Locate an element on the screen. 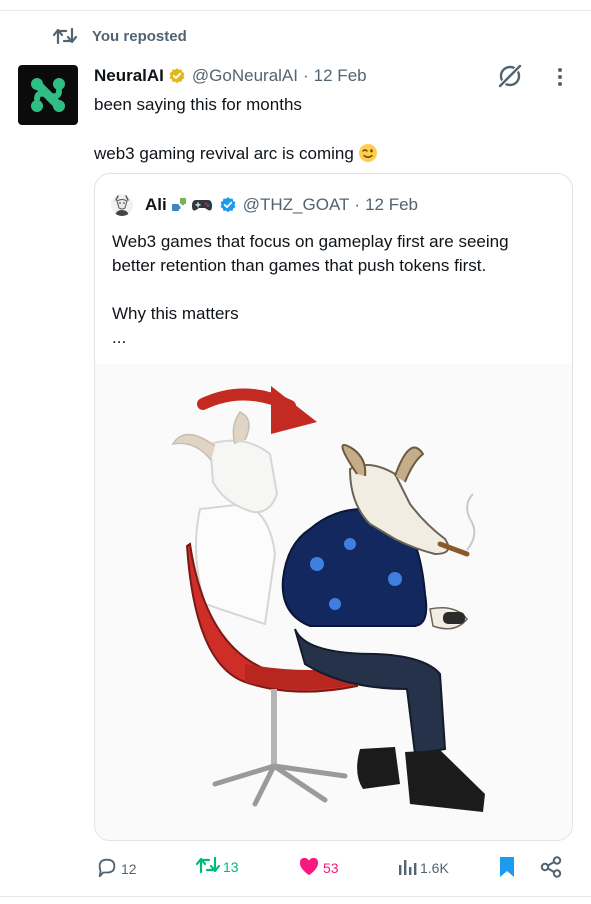 The image size is (591, 904). gamepad-emoji is located at coordinates (202, 205).